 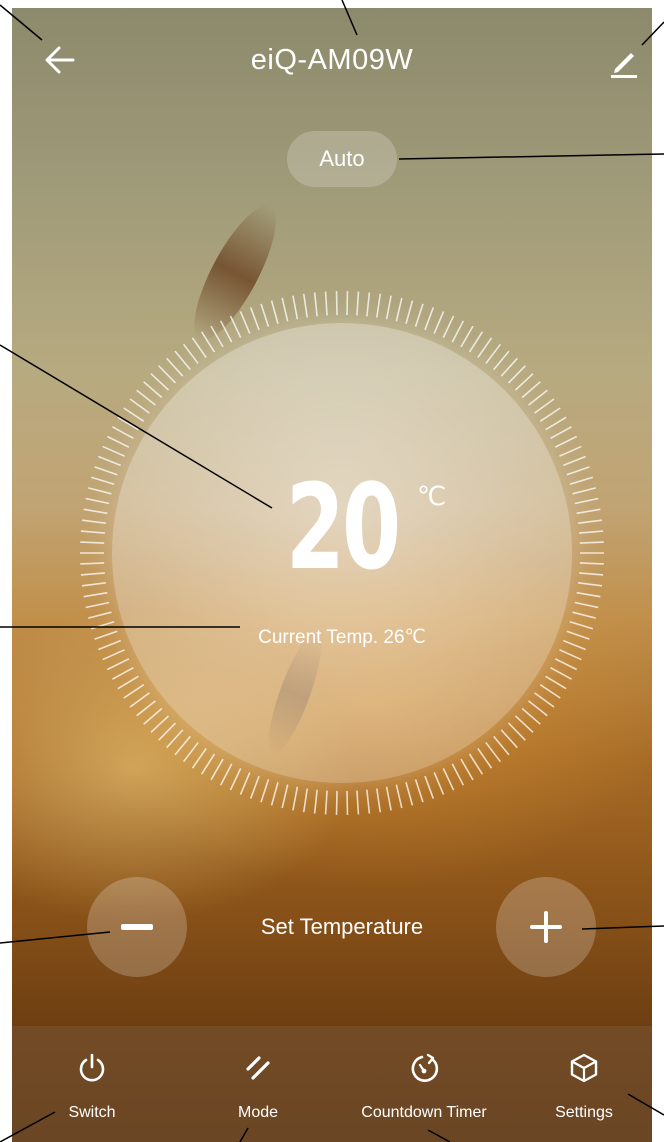 I want to click on top-bar: eiQ-AM09W, so click(x=332, y=58).